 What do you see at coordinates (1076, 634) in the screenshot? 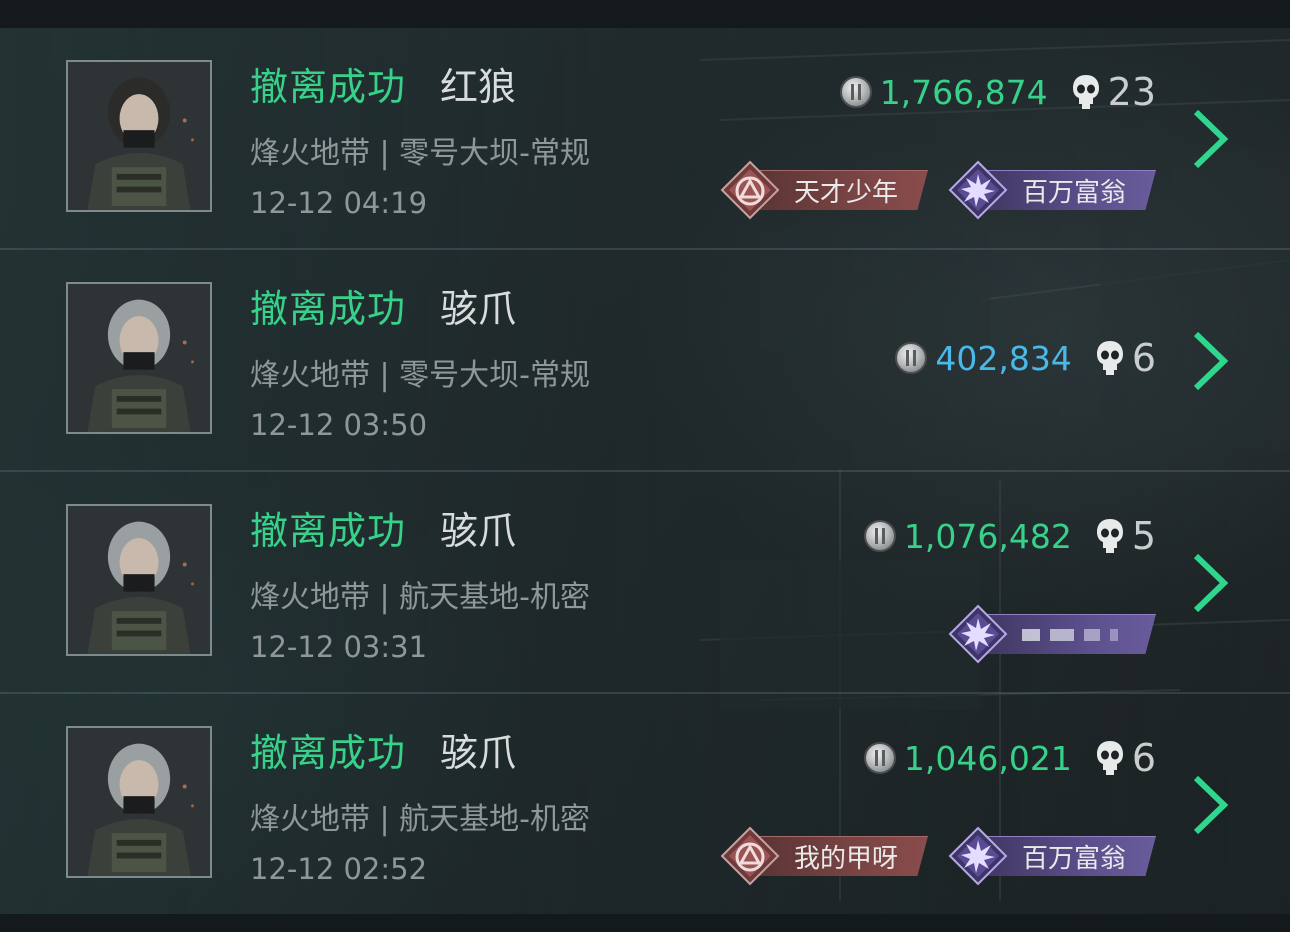
I see `obscured-badge-text` at bounding box center [1076, 634].